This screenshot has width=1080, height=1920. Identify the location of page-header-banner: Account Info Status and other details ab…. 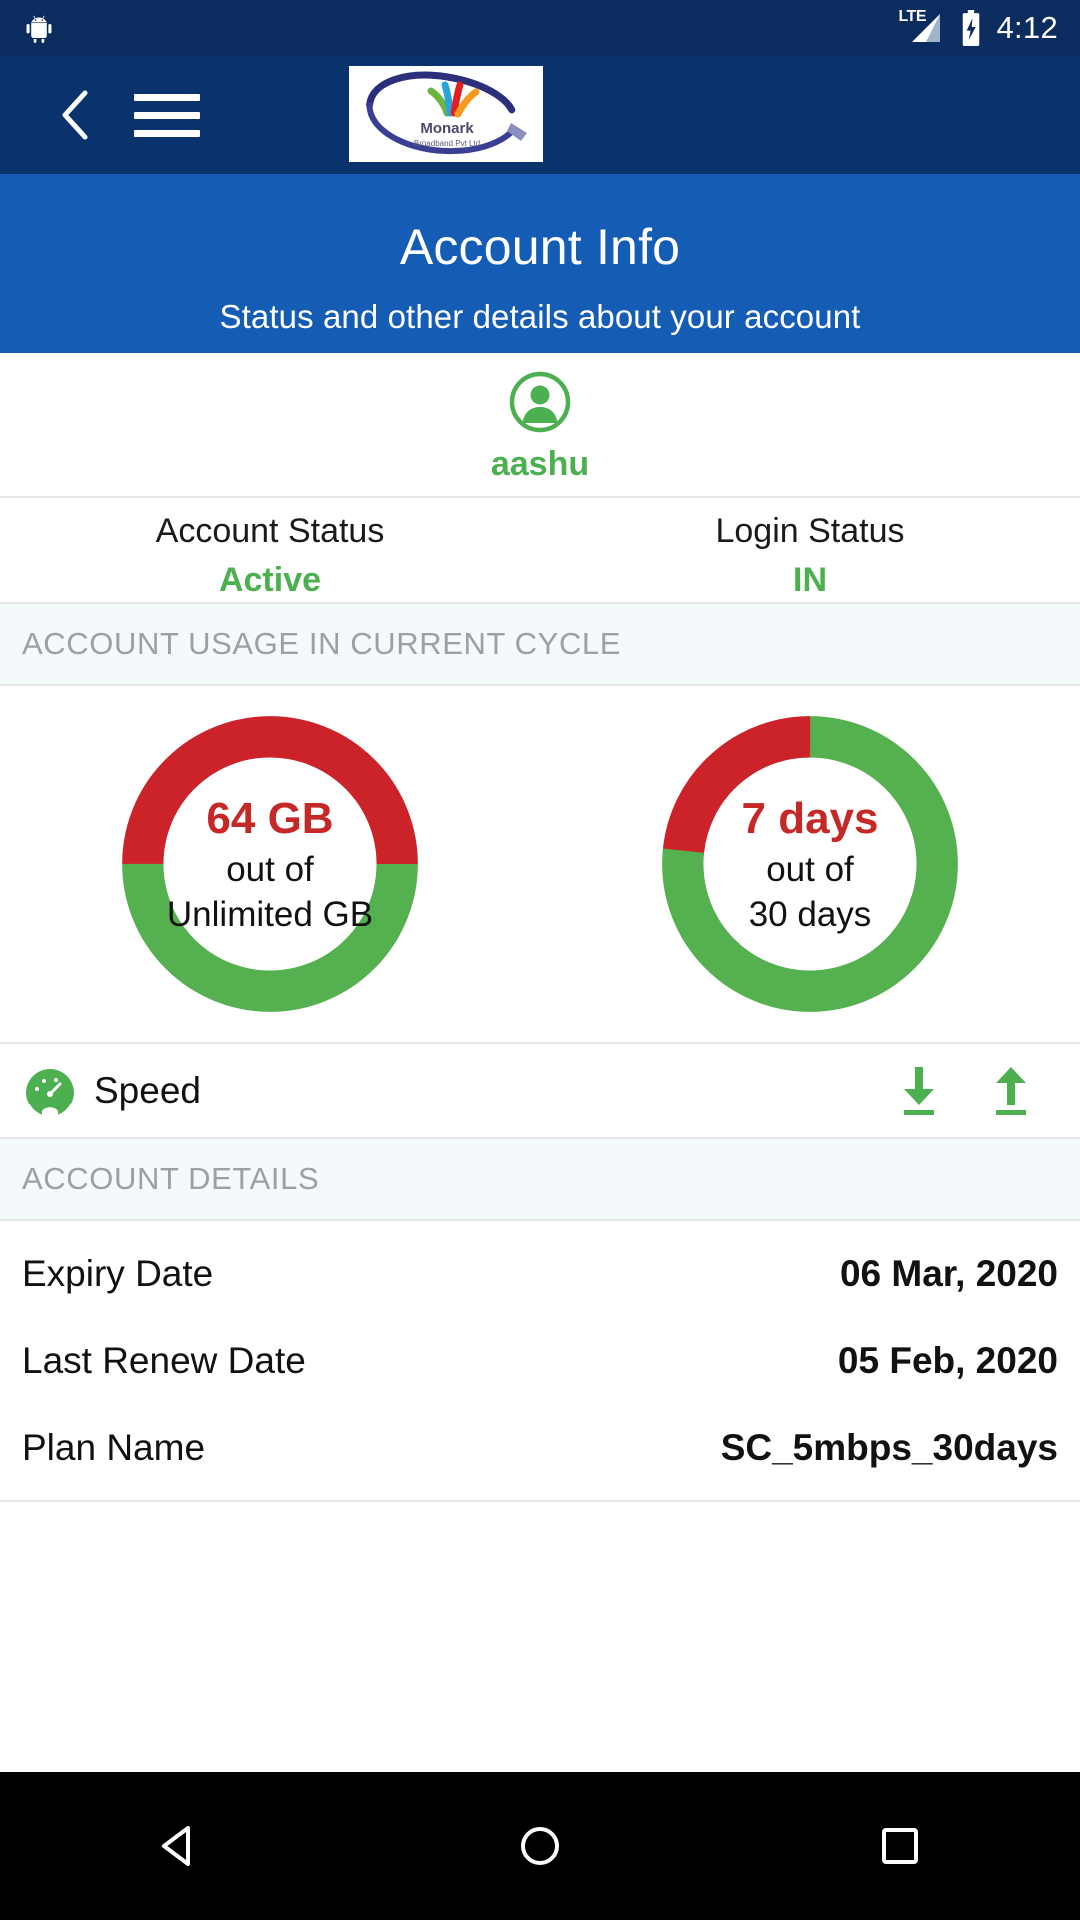
(540, 263).